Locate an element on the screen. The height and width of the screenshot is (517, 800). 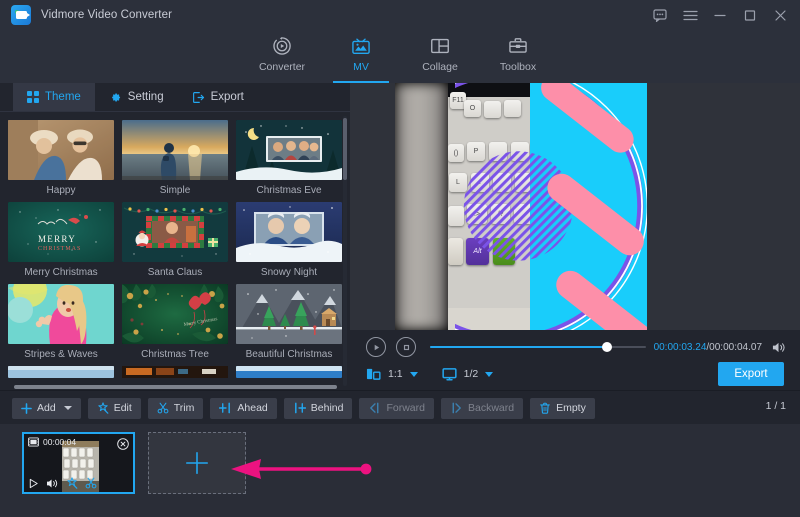
backward-button: Backward is located at coordinates (482, 408).